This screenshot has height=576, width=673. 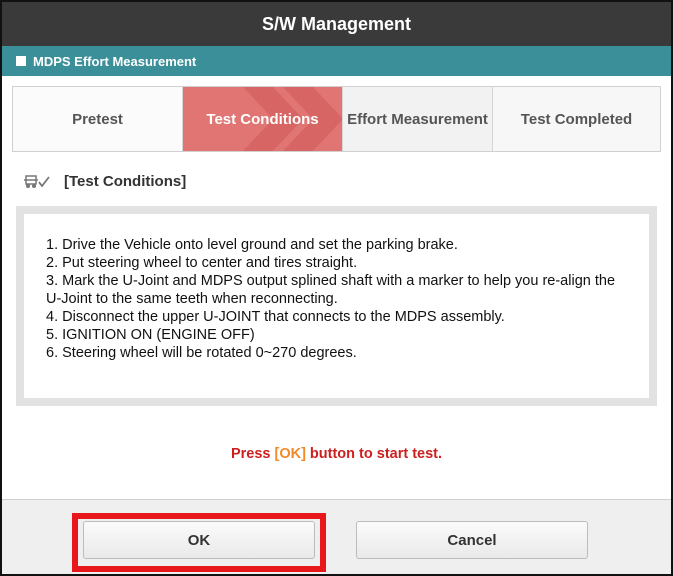 I want to click on section-title: MDPS Effort Measurement, so click(x=115, y=61).